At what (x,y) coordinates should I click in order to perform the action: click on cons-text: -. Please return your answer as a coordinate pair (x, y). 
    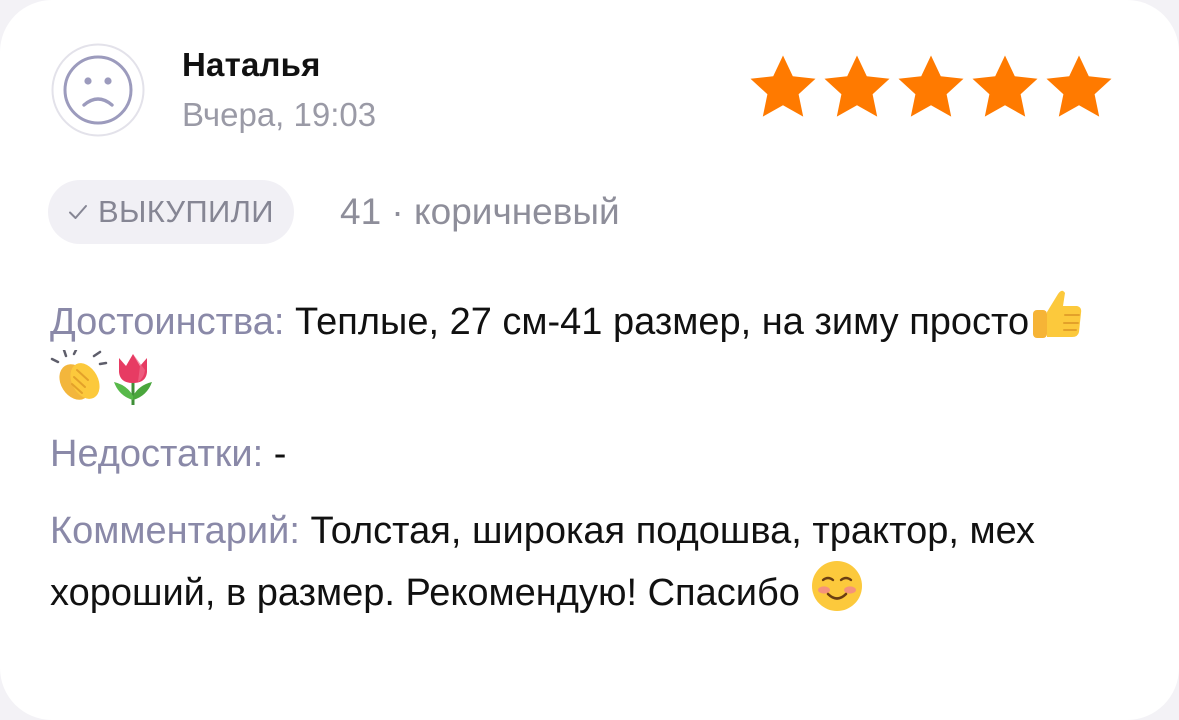
    Looking at the image, I should click on (275, 454).